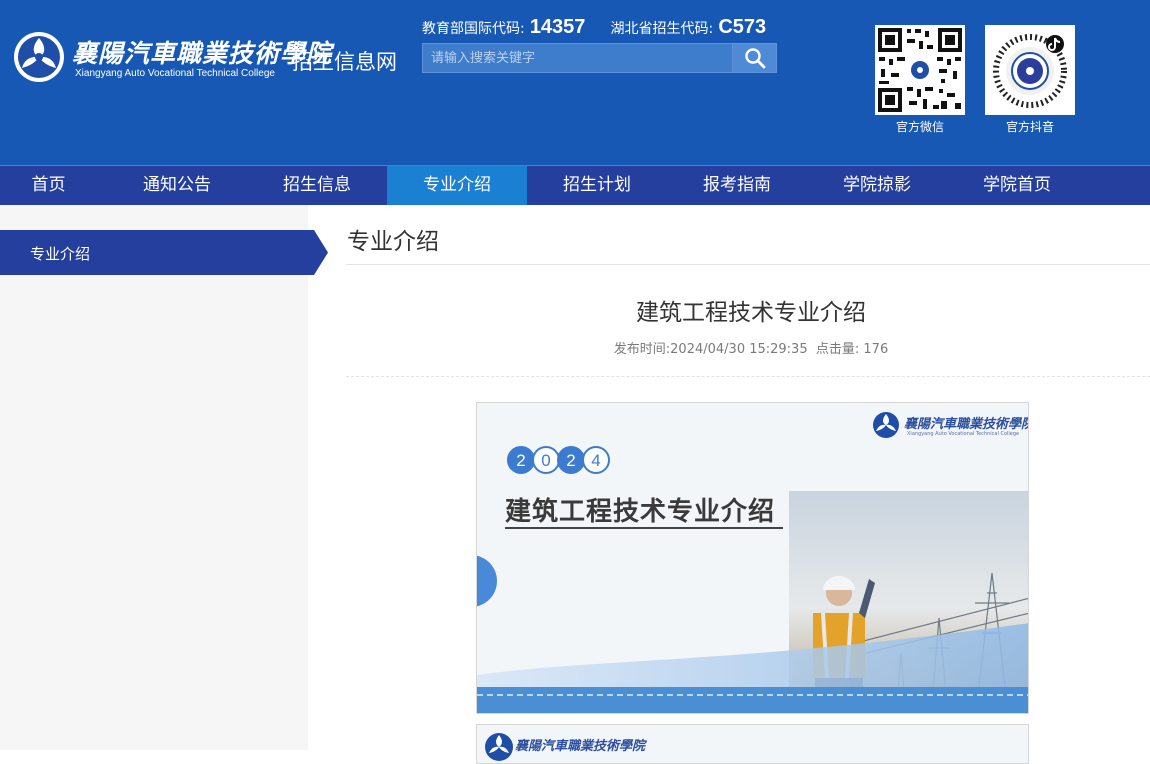 Image resolution: width=1150 pixels, height=764 pixels. What do you see at coordinates (457, 185) in the screenshot?
I see `nav-item-majors: 专业介绍` at bounding box center [457, 185].